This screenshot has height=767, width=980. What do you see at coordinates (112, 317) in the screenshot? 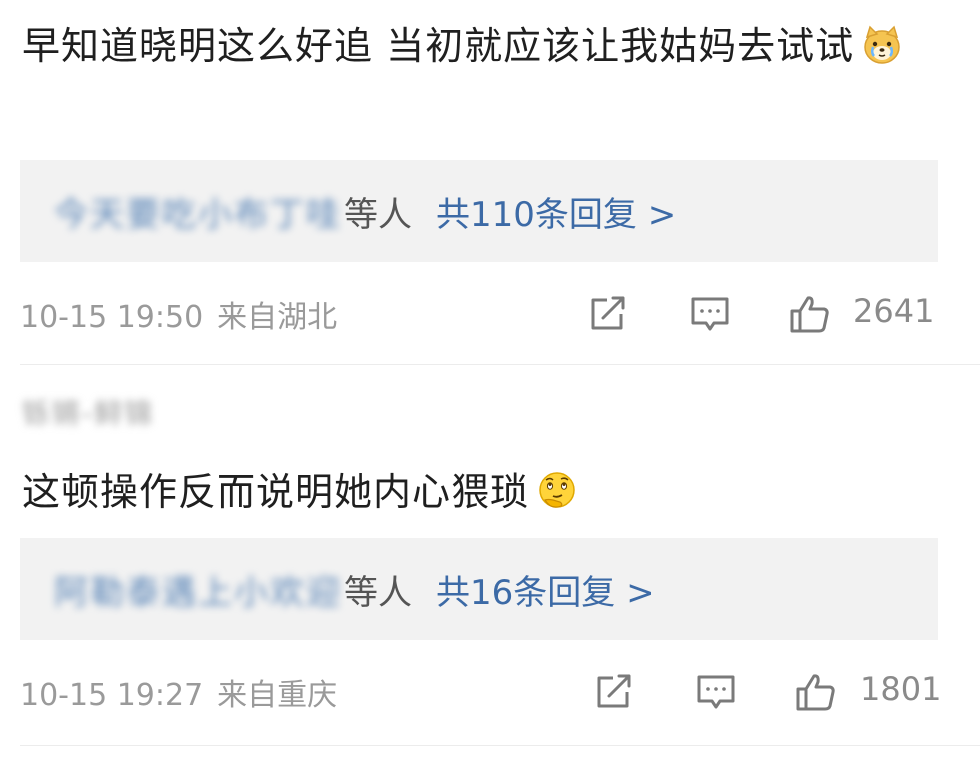
I see `comment-time: 10-15 19:50` at bounding box center [112, 317].